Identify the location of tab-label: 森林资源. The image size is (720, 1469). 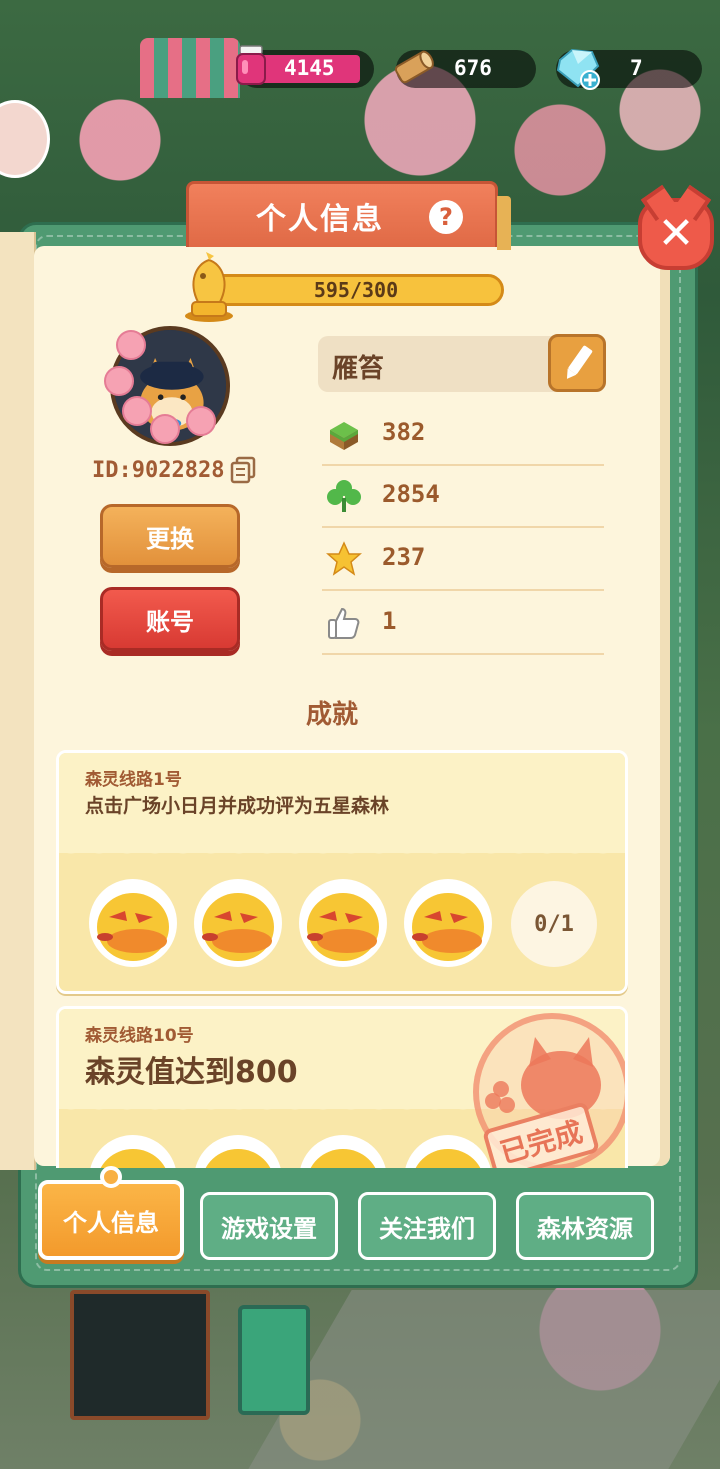
(585, 1228).